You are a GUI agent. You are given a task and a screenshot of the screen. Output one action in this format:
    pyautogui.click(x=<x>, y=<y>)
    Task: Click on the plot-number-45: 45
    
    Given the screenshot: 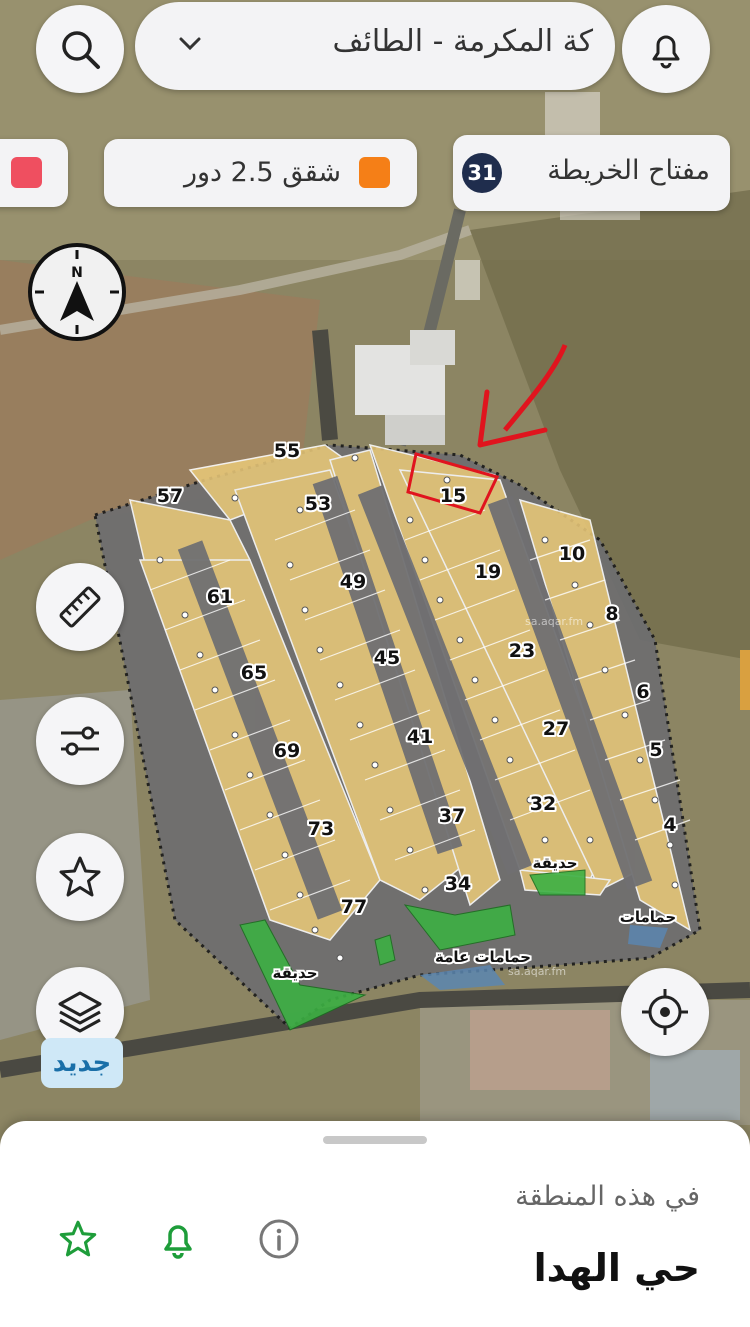 What is the action you would take?
    pyautogui.click(x=387, y=658)
    